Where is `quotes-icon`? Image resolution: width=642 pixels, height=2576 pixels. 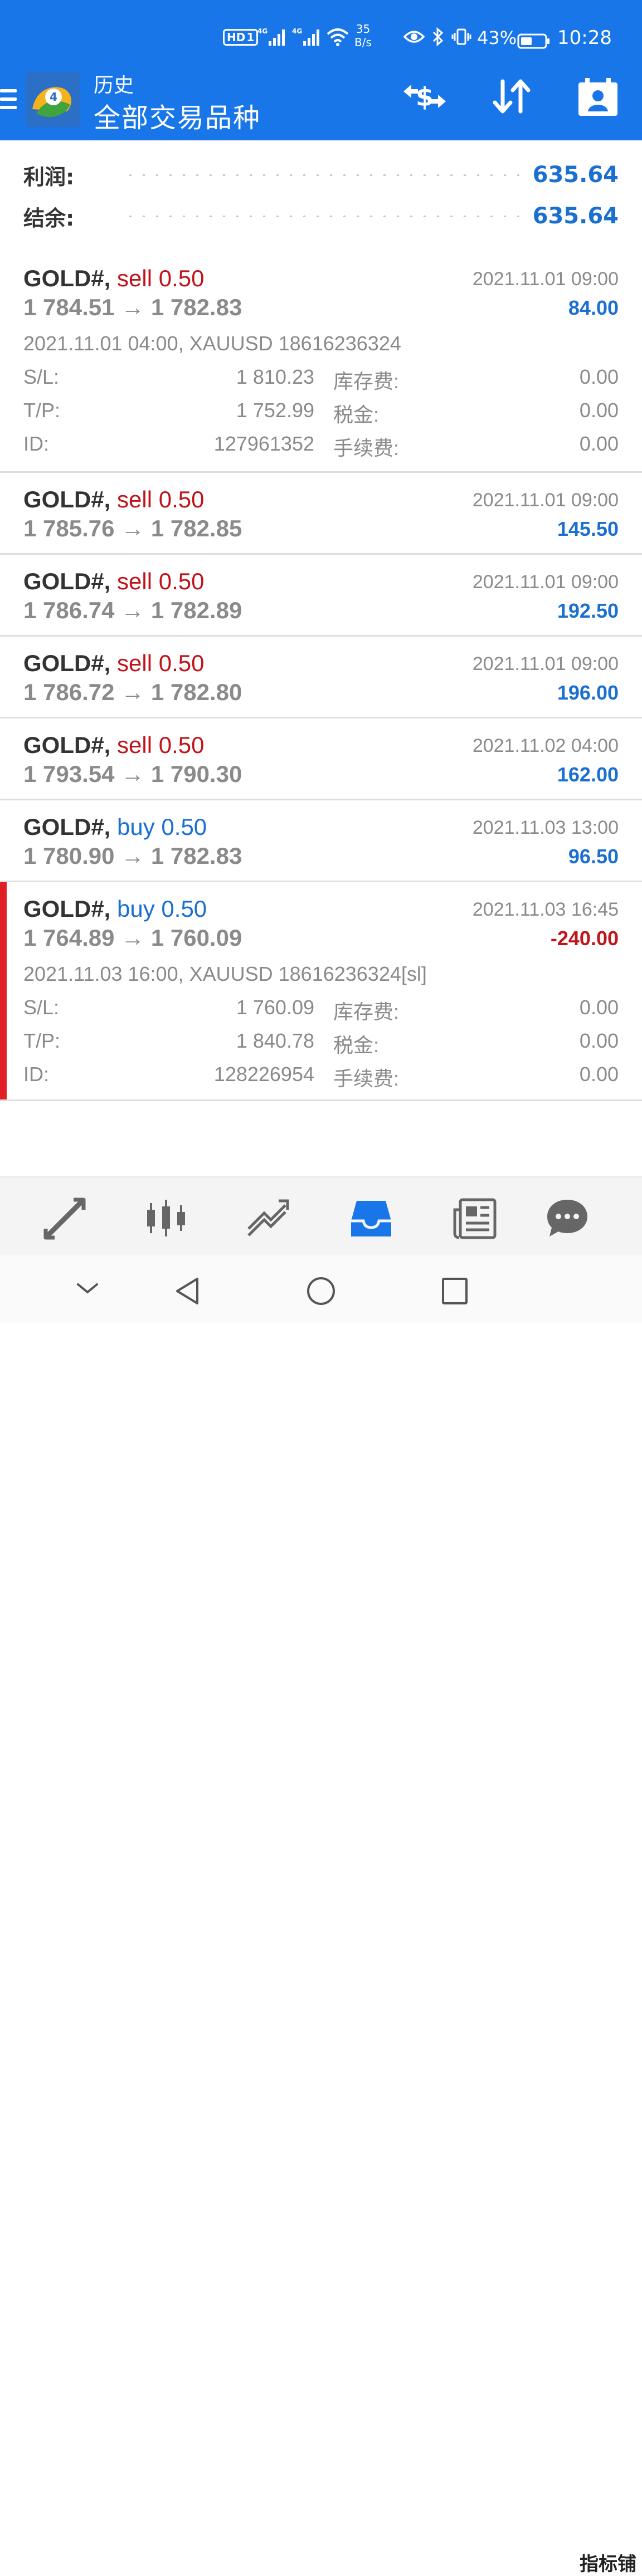 quotes-icon is located at coordinates (64, 1218).